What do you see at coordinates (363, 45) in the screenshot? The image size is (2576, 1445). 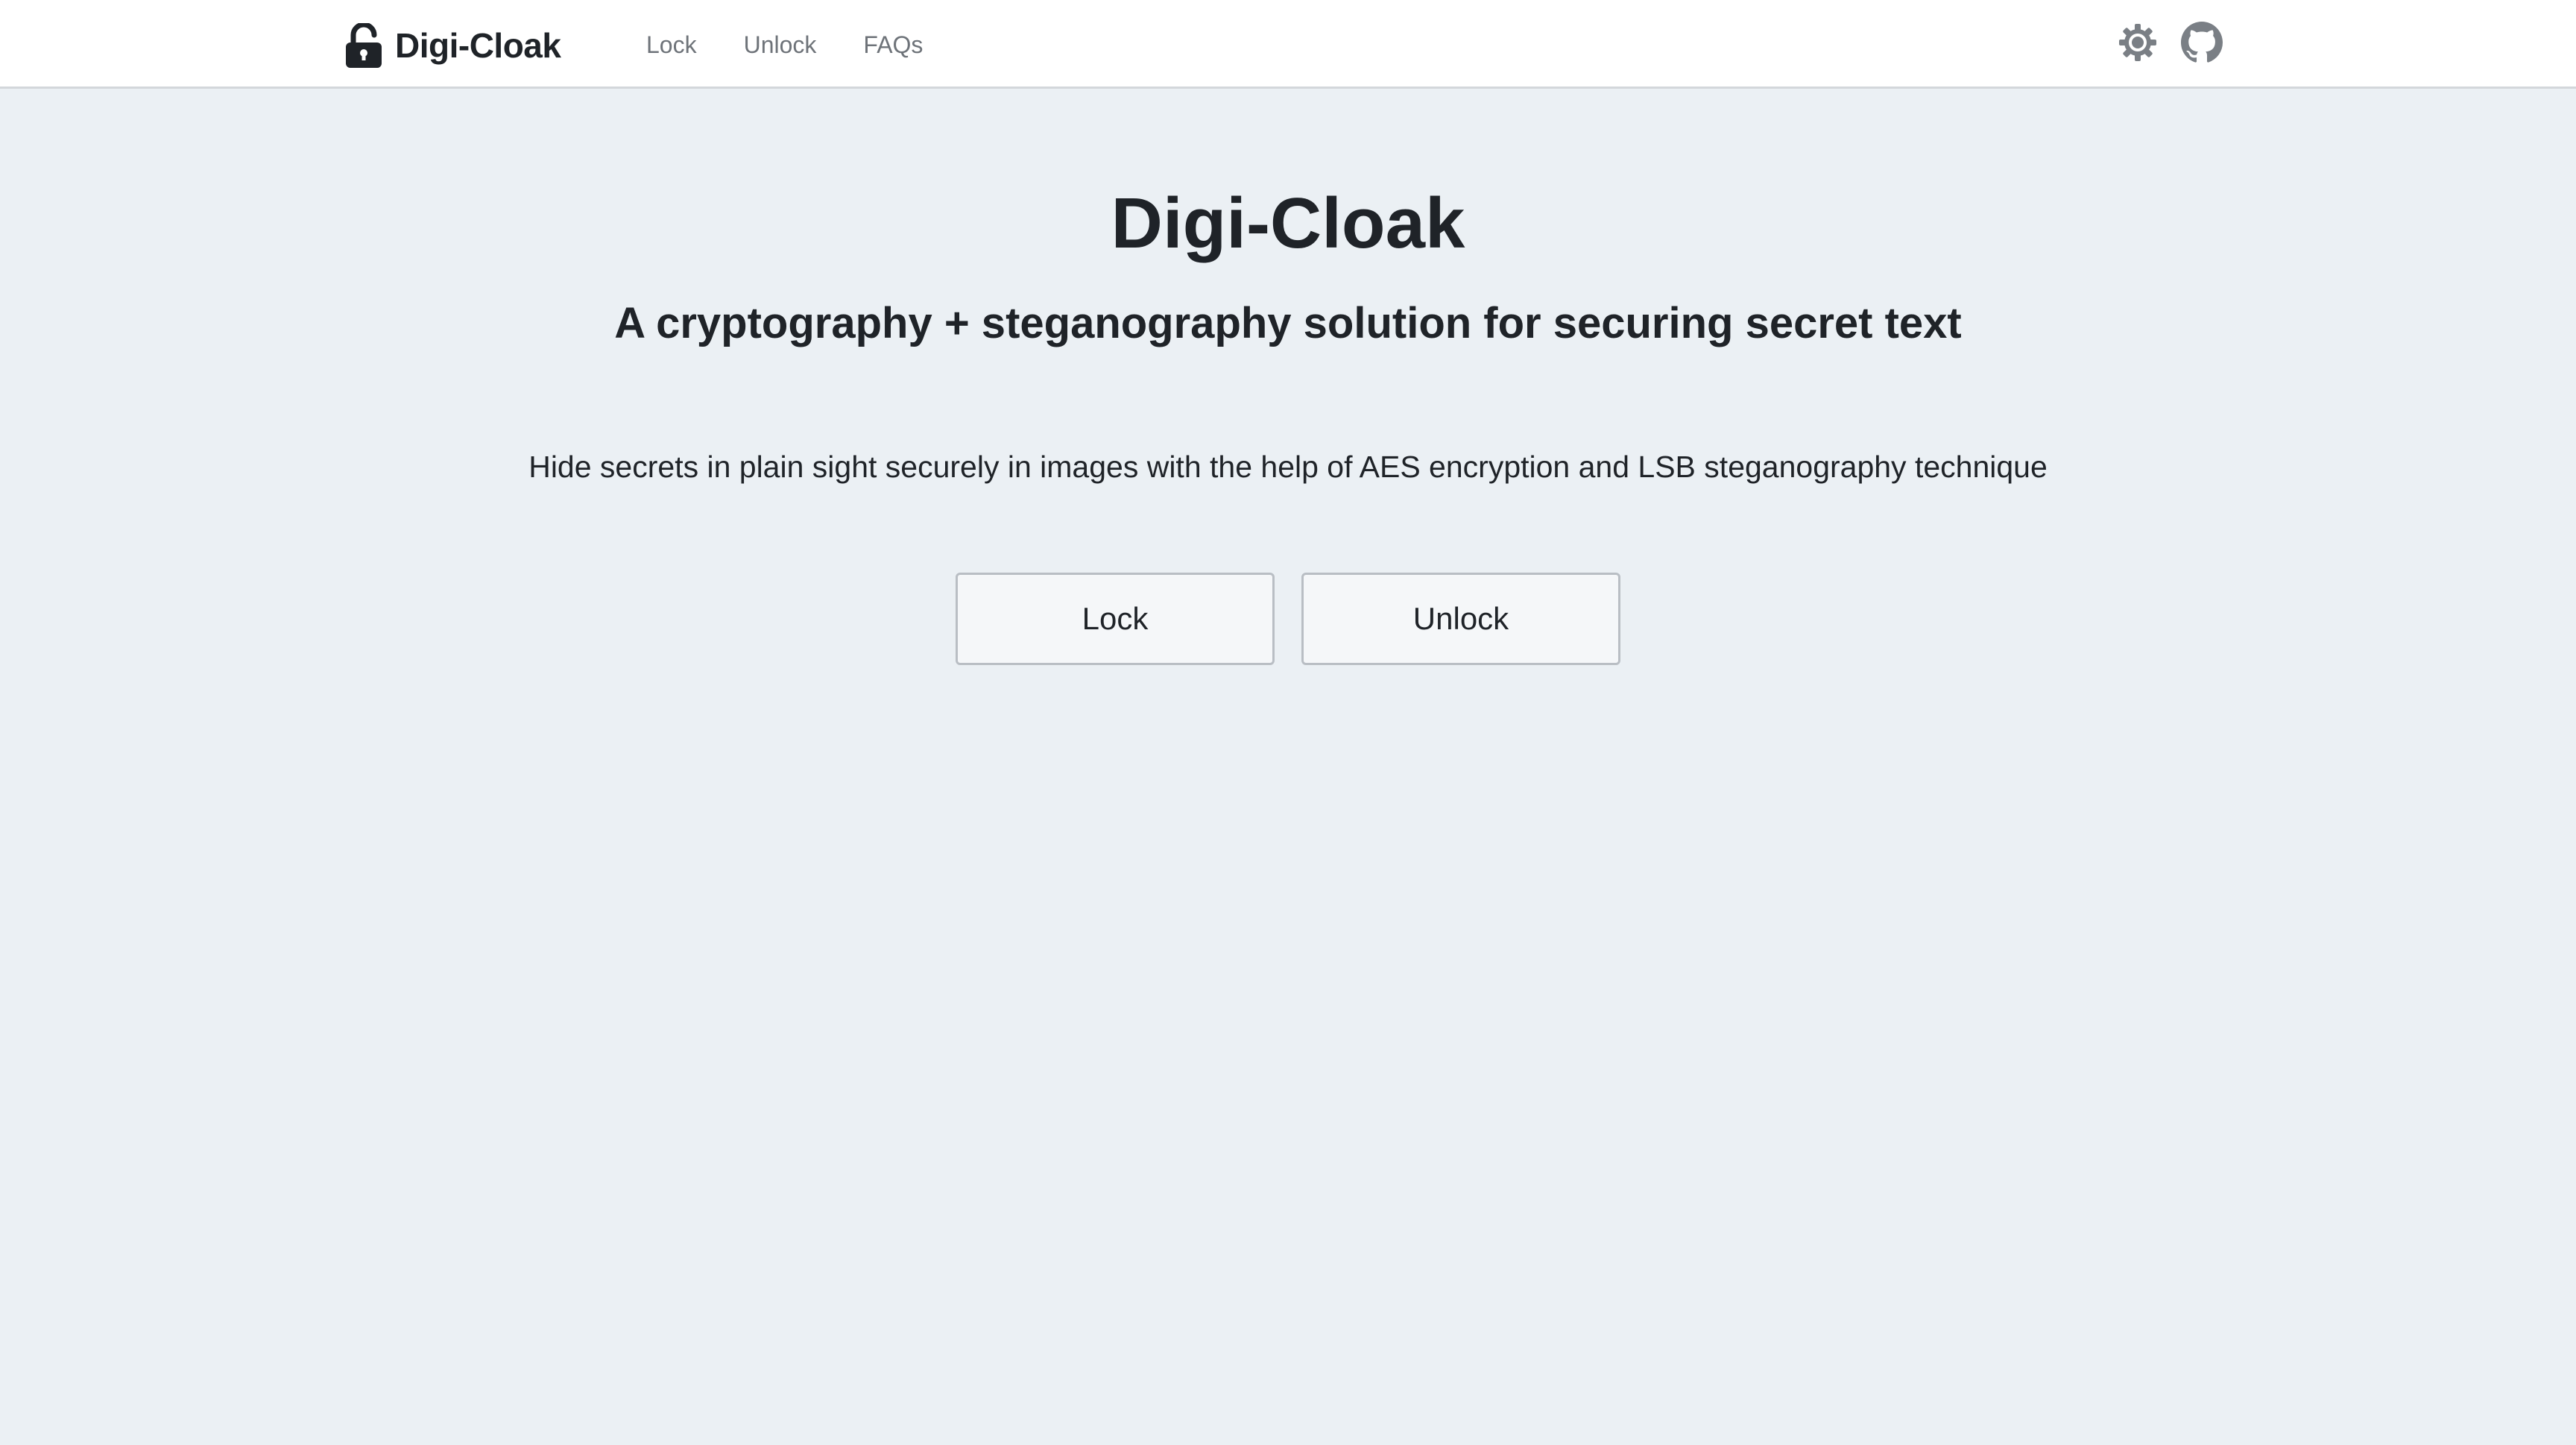 I see `lock-open-icon` at bounding box center [363, 45].